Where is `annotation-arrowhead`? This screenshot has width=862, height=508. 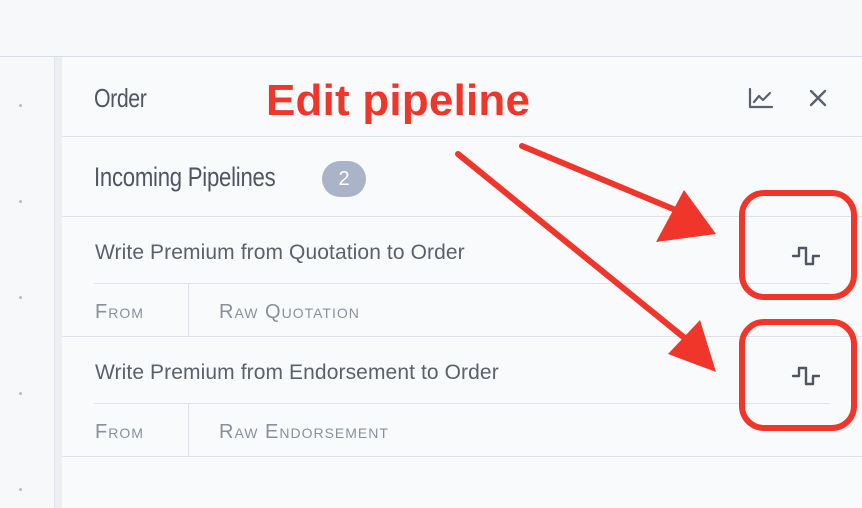 annotation-arrowhead is located at coordinates (686, 216).